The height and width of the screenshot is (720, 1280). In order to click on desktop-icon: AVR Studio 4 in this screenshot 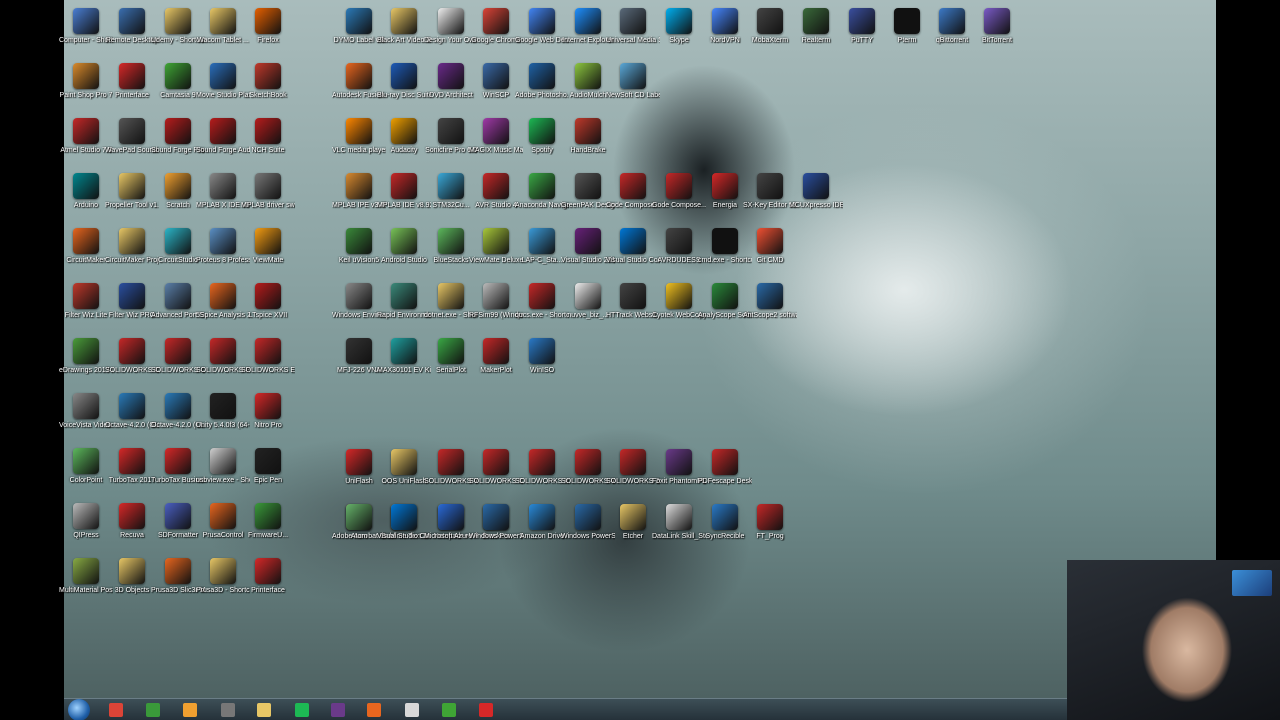, I will do `click(496, 189)`.